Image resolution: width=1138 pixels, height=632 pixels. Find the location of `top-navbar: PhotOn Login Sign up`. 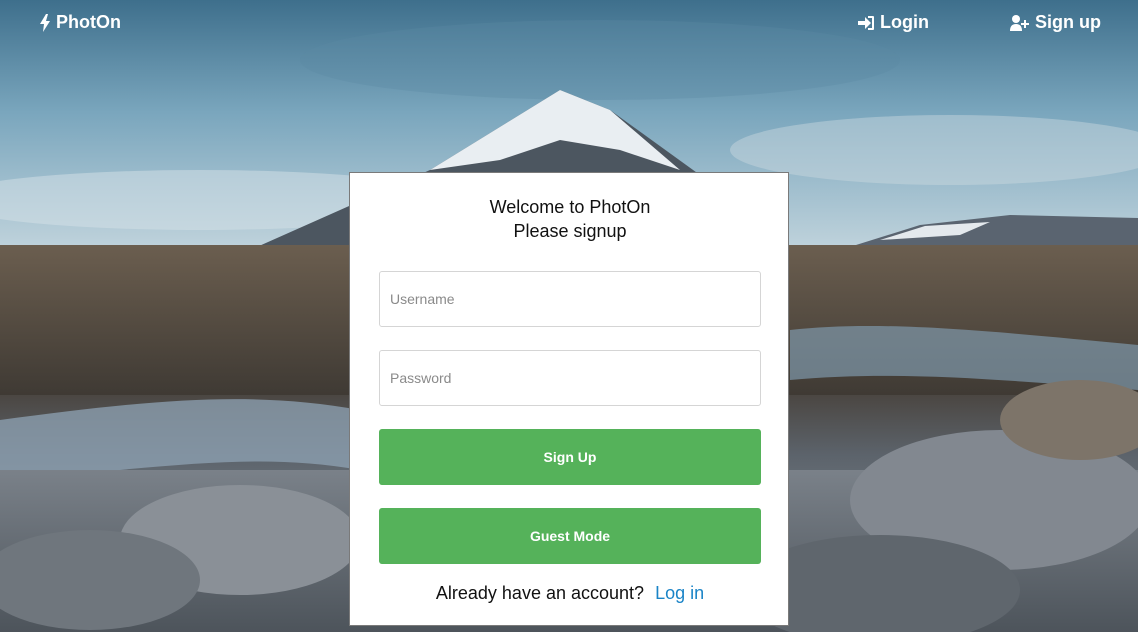

top-navbar: PhotOn Login Sign up is located at coordinates (569, 24).